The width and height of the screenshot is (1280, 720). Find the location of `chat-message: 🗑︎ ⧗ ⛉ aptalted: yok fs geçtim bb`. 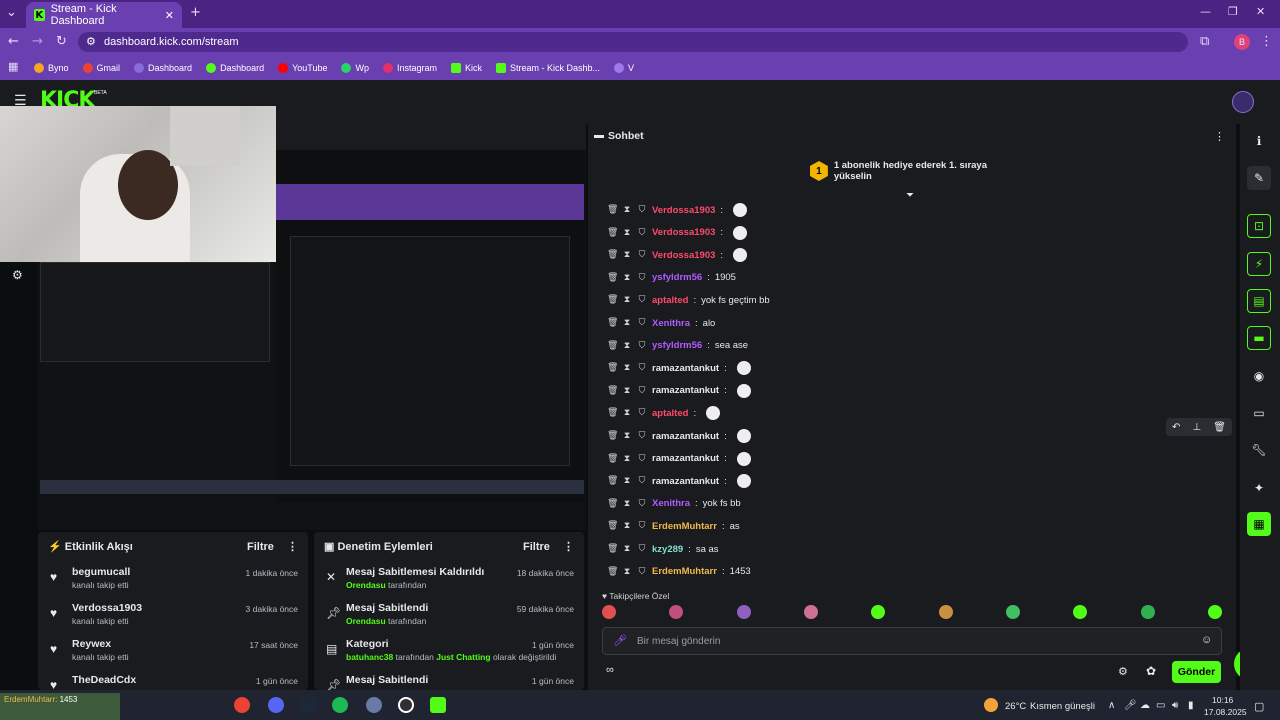

chat-message: 🗑︎ ⧗ ⛉ aptalted: yok fs geçtim bb is located at coordinates (688, 300).